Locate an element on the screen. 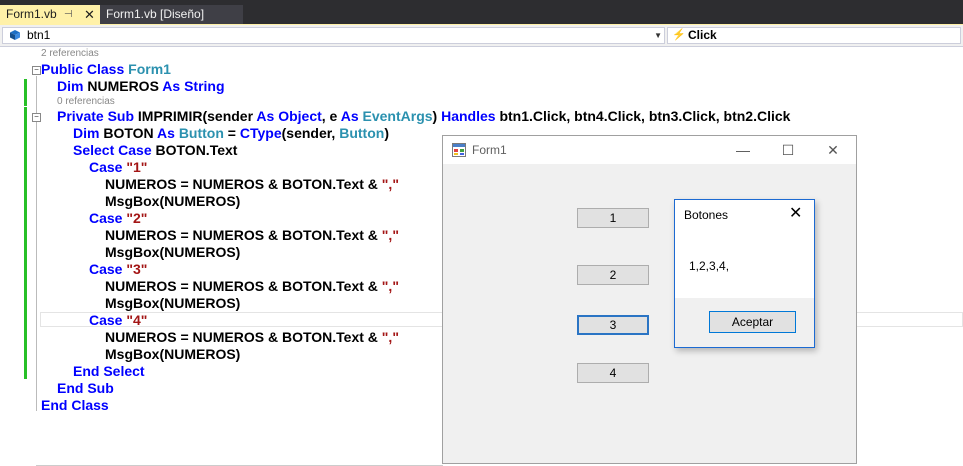  dialog-footer: Aceptar is located at coordinates (744, 322).